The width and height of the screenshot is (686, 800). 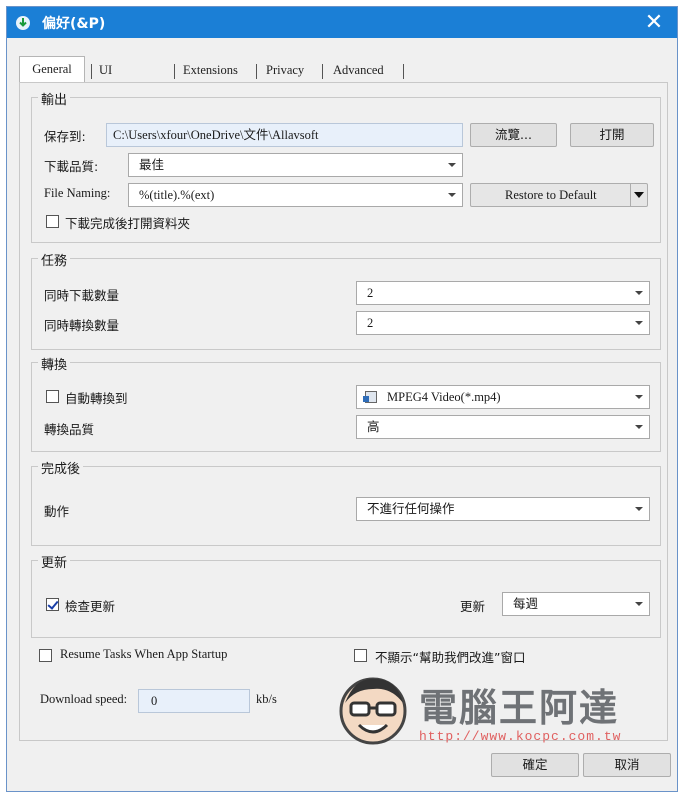 What do you see at coordinates (346, 403) in the screenshot?
I see `convert-group: 轉換 自動轉換到 MPEG4 Video(*.mp4) 轉換品質 高` at bounding box center [346, 403].